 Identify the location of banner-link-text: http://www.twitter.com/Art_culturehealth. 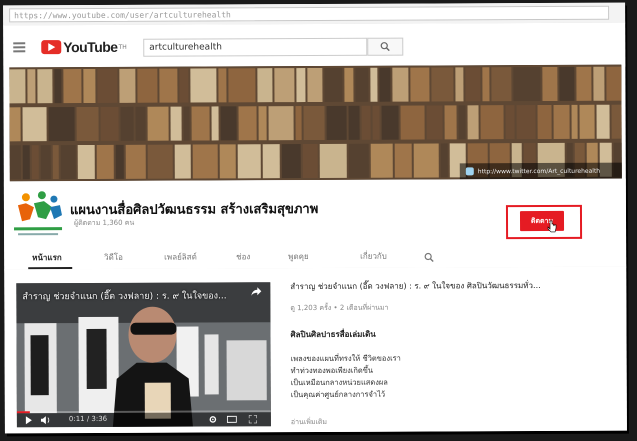
(539, 171).